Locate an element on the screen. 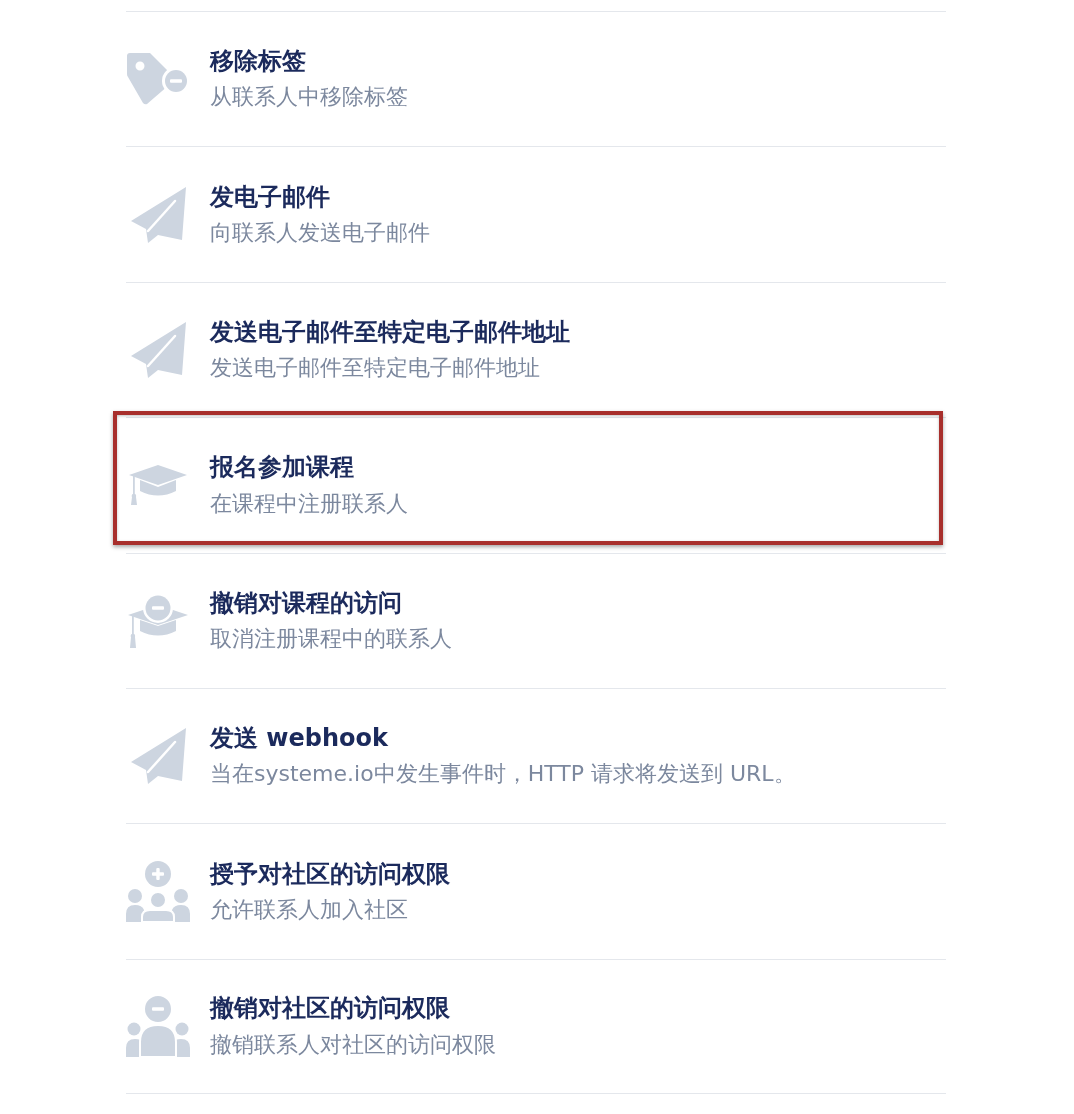  tag-minus-icon is located at coordinates (158, 79).